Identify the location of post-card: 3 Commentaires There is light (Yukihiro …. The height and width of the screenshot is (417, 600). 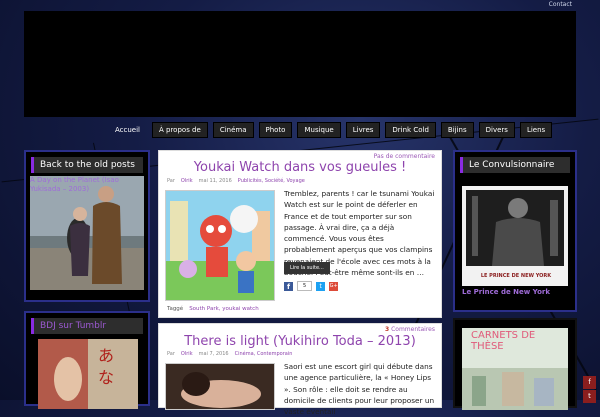
(300, 369).